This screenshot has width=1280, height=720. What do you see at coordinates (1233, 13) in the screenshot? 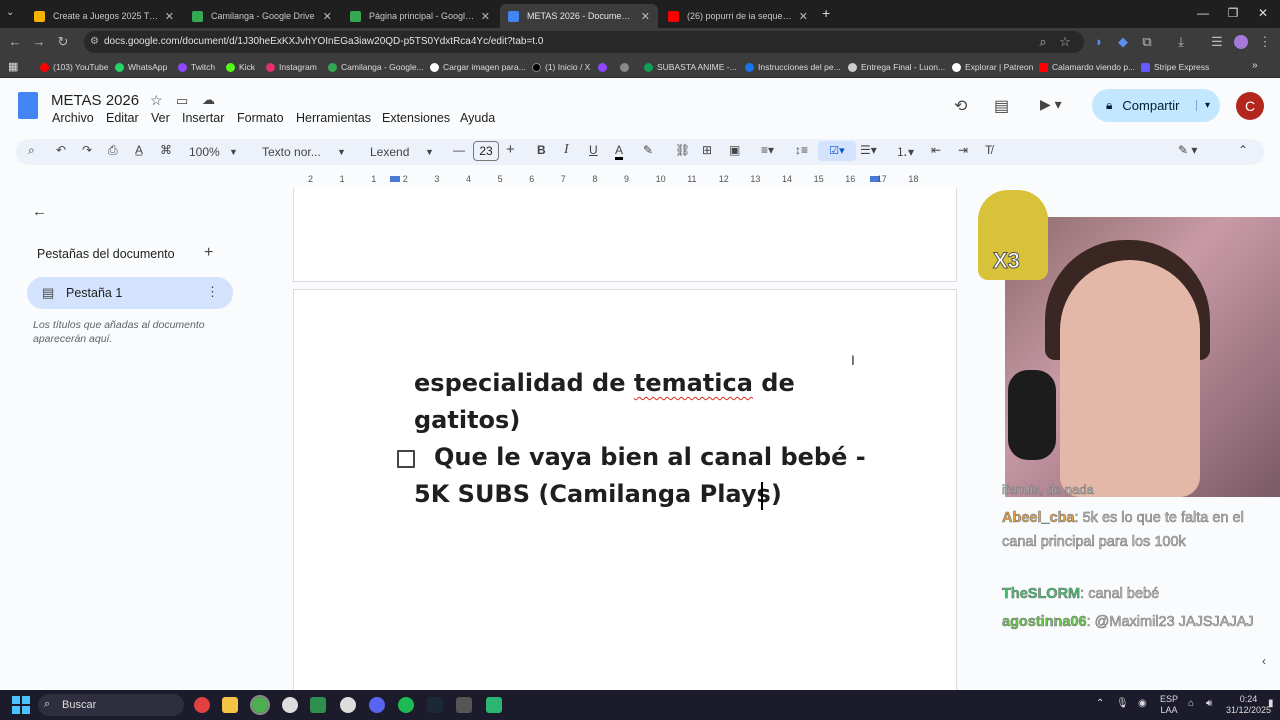
I see `restore-icon: ❐` at bounding box center [1233, 13].